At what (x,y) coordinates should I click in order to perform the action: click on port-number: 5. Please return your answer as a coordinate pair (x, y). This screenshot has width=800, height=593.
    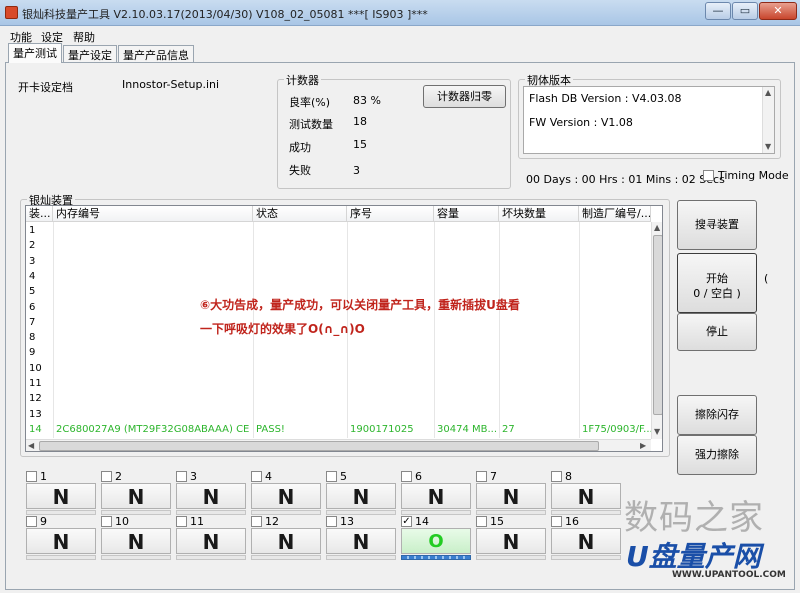
    Looking at the image, I should click on (343, 476).